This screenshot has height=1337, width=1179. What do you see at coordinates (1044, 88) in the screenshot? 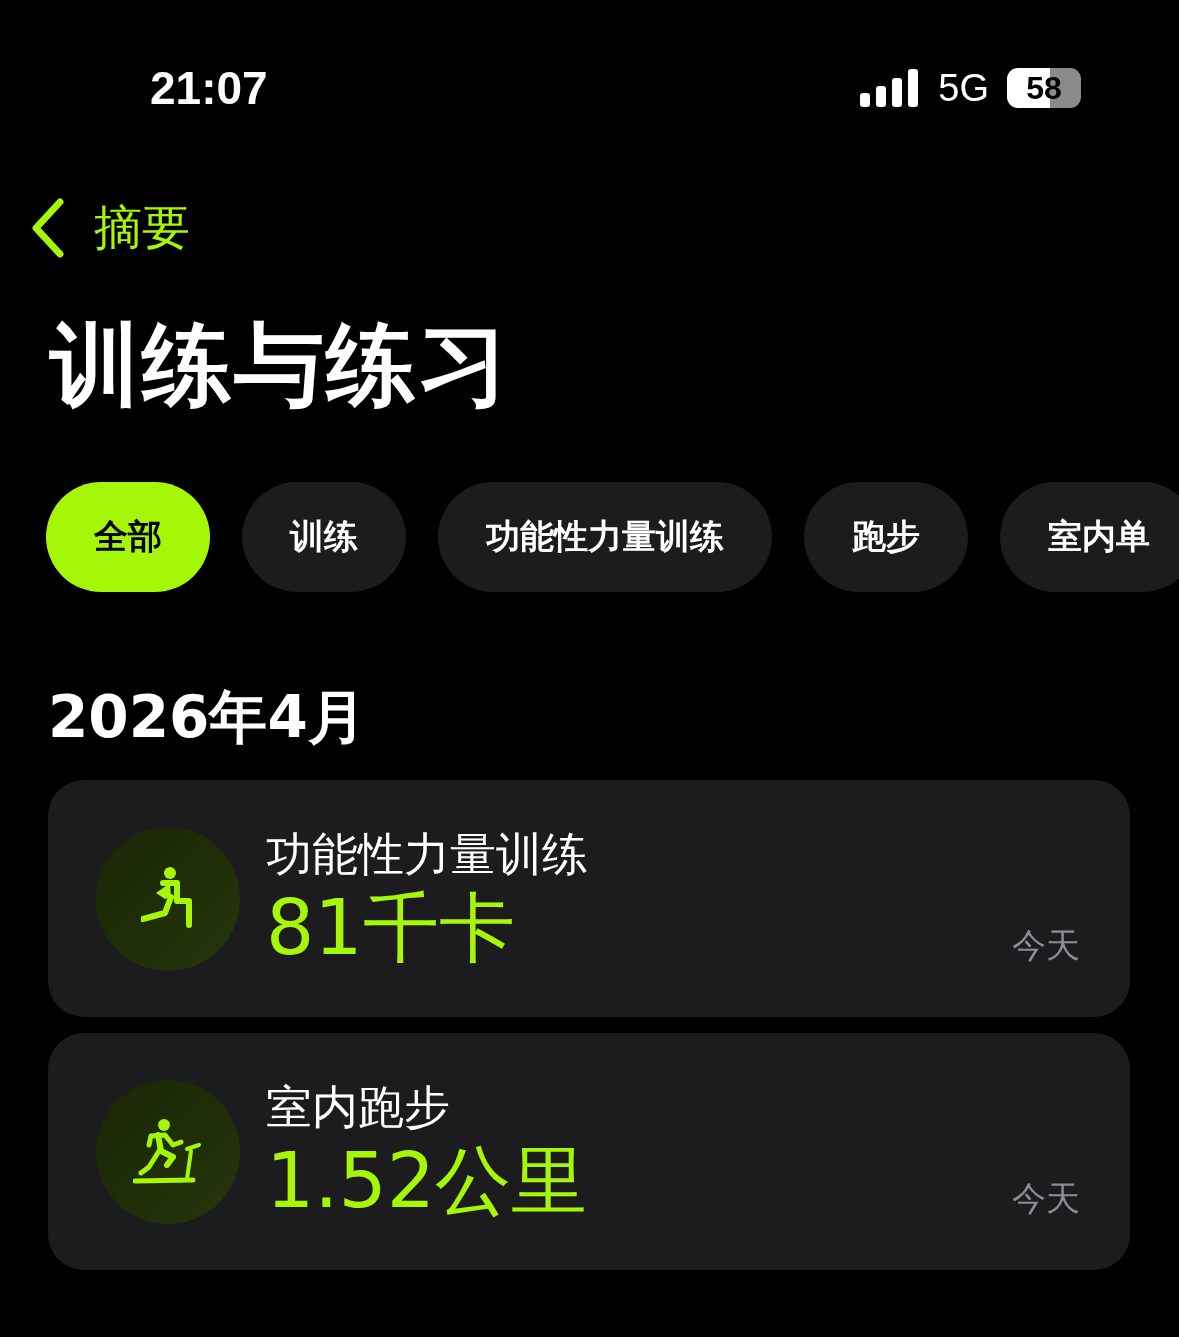
I see `battery-icon: 58` at bounding box center [1044, 88].